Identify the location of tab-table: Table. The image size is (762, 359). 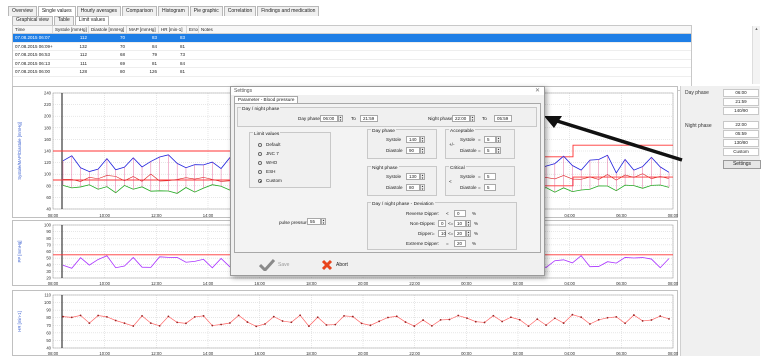
(63, 20).